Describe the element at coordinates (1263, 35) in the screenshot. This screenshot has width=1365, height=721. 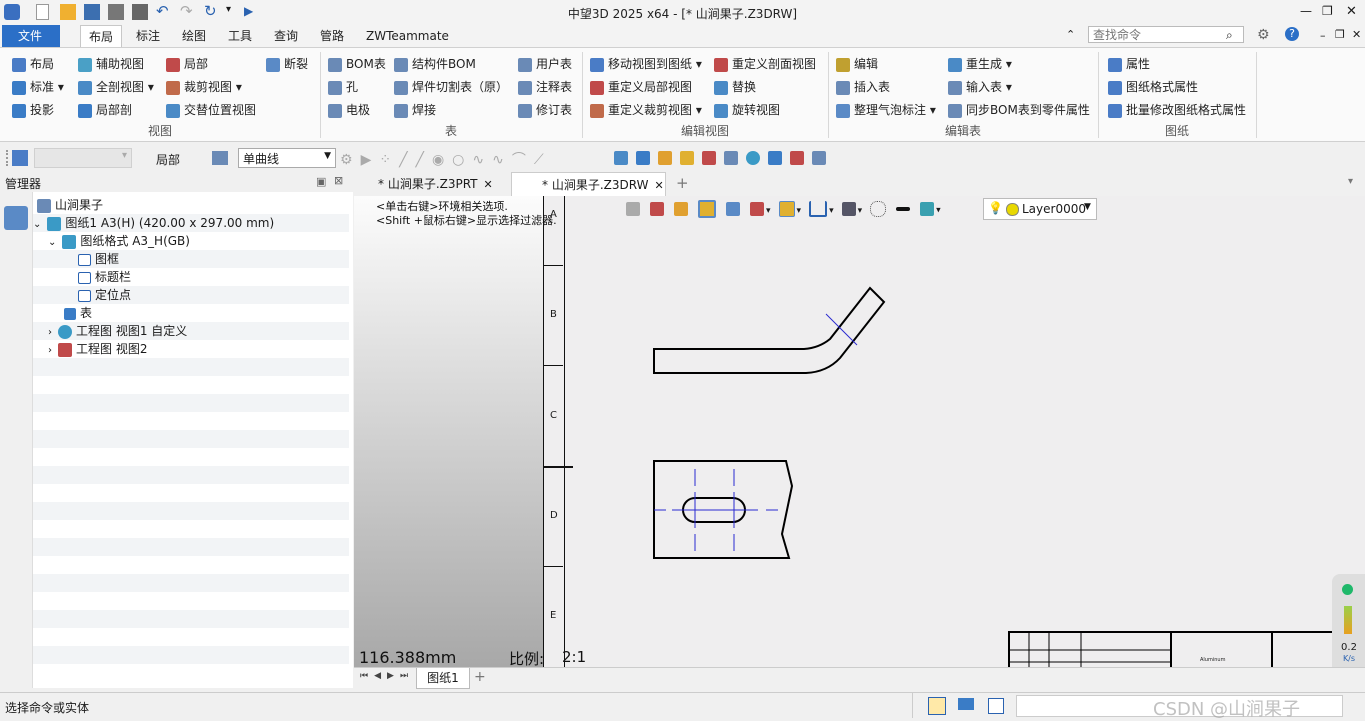
I see `settings-gear-icon: ⚙` at that location.